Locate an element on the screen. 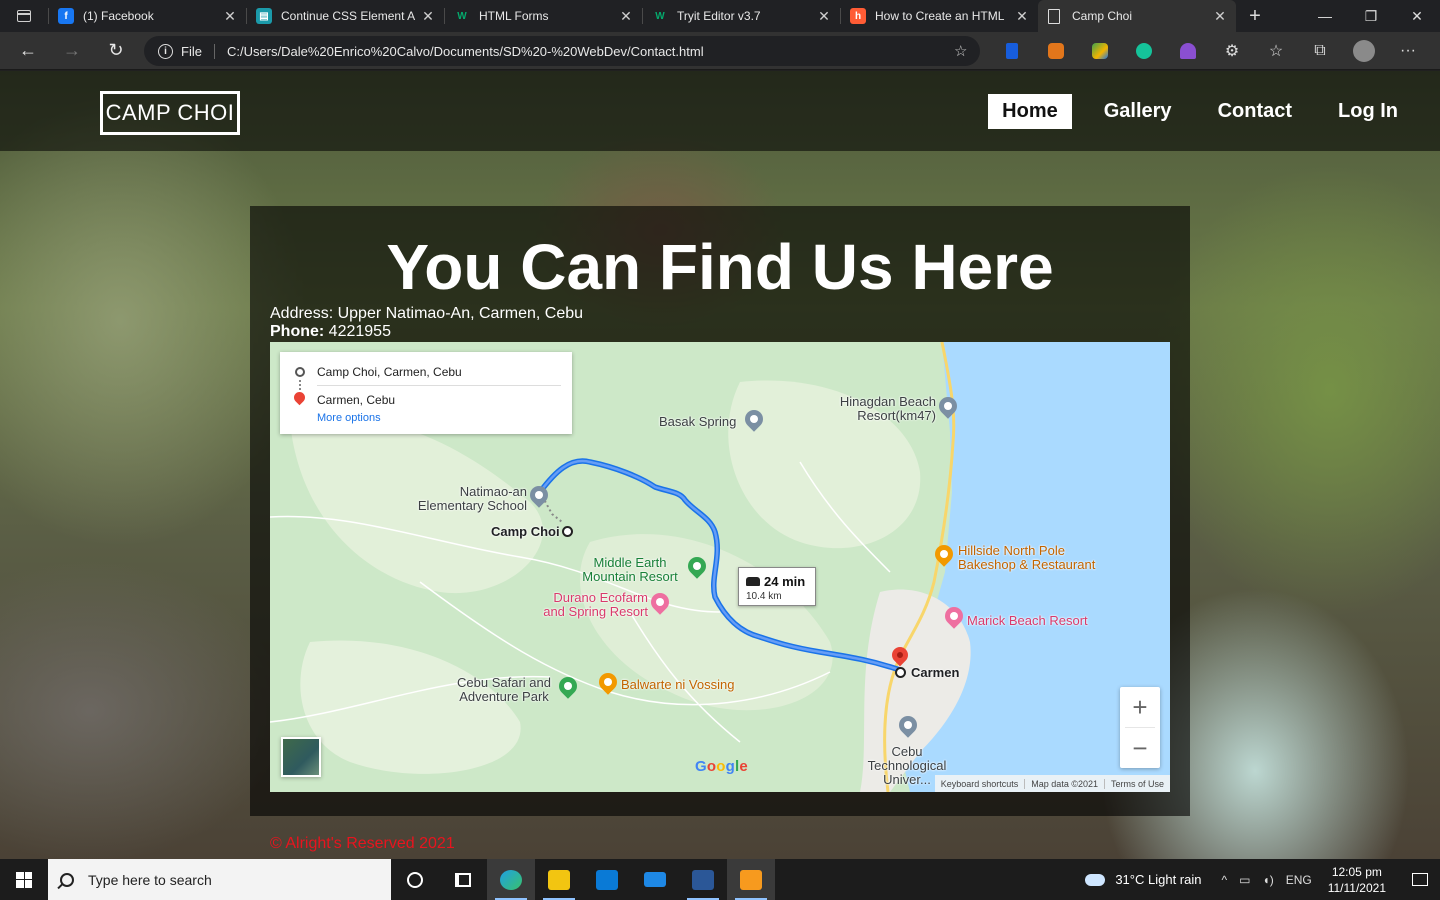 The image size is (1440, 900). destination-marker-icon is located at coordinates (900, 672).